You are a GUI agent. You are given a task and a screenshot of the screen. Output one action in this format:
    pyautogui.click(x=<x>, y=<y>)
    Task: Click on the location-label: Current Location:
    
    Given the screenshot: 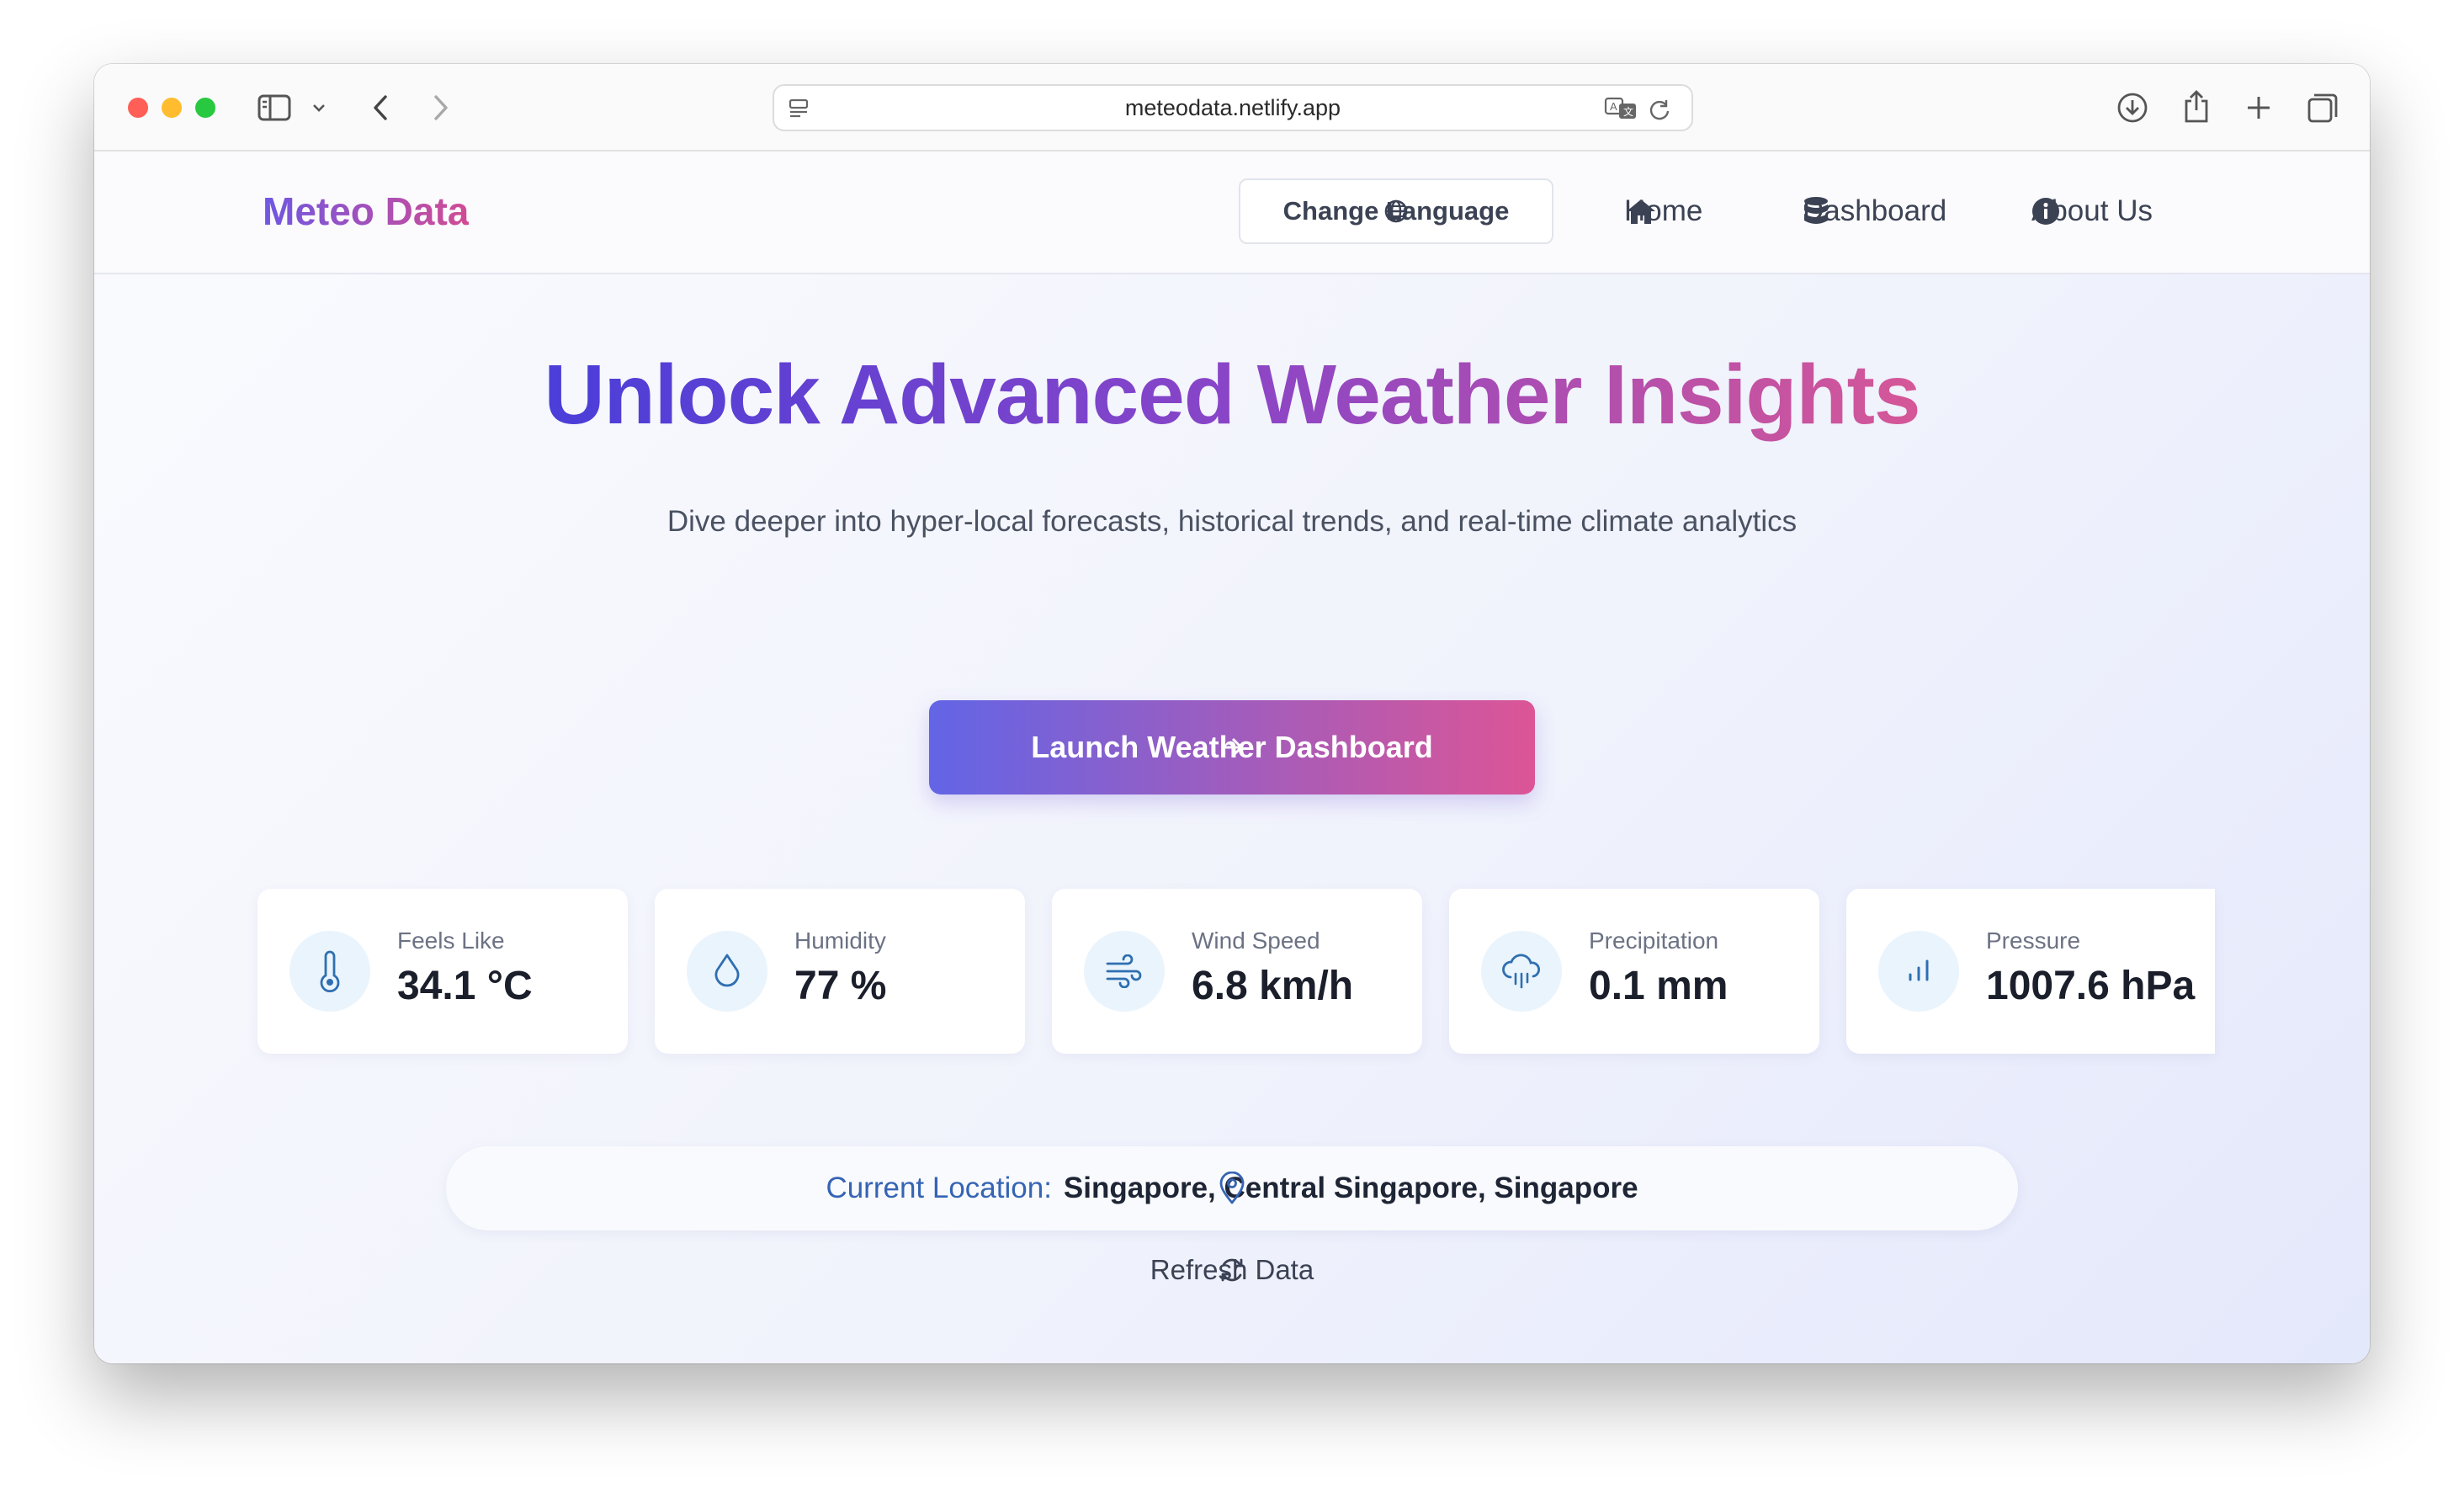 What is the action you would take?
    pyautogui.click(x=939, y=1188)
    